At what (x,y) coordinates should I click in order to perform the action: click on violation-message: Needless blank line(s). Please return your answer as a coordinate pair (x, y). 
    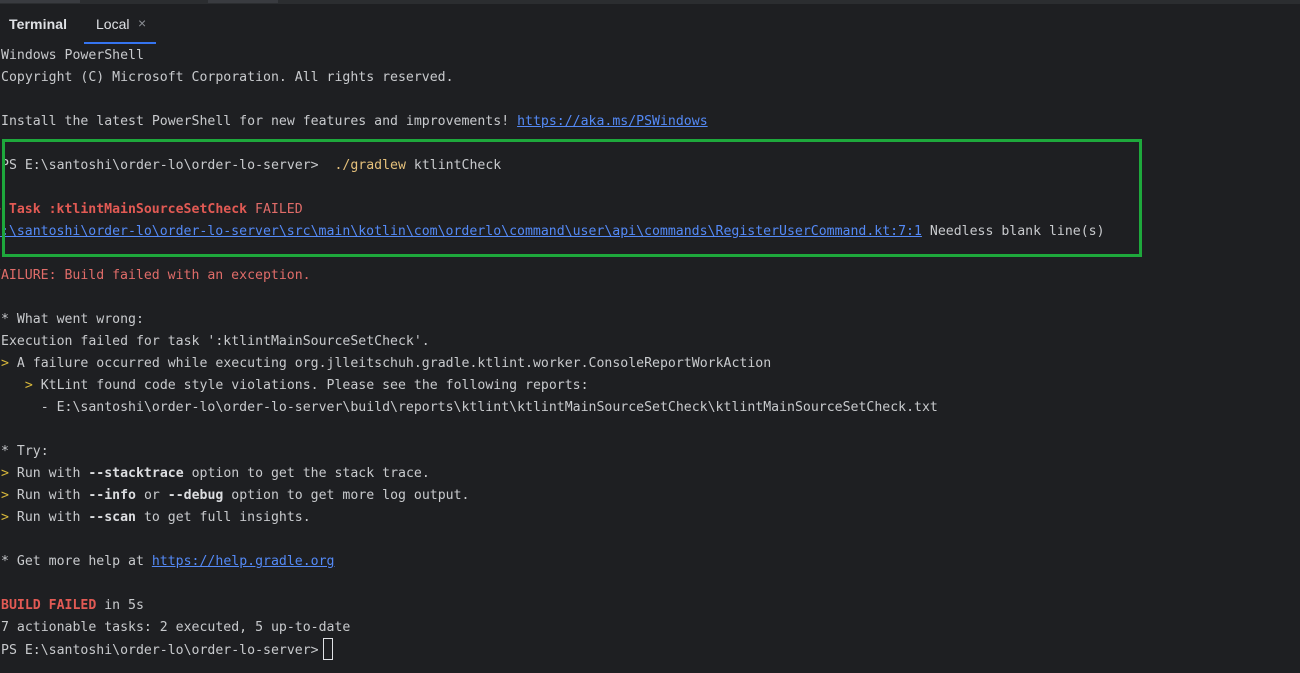
    Looking at the image, I should click on (1013, 231).